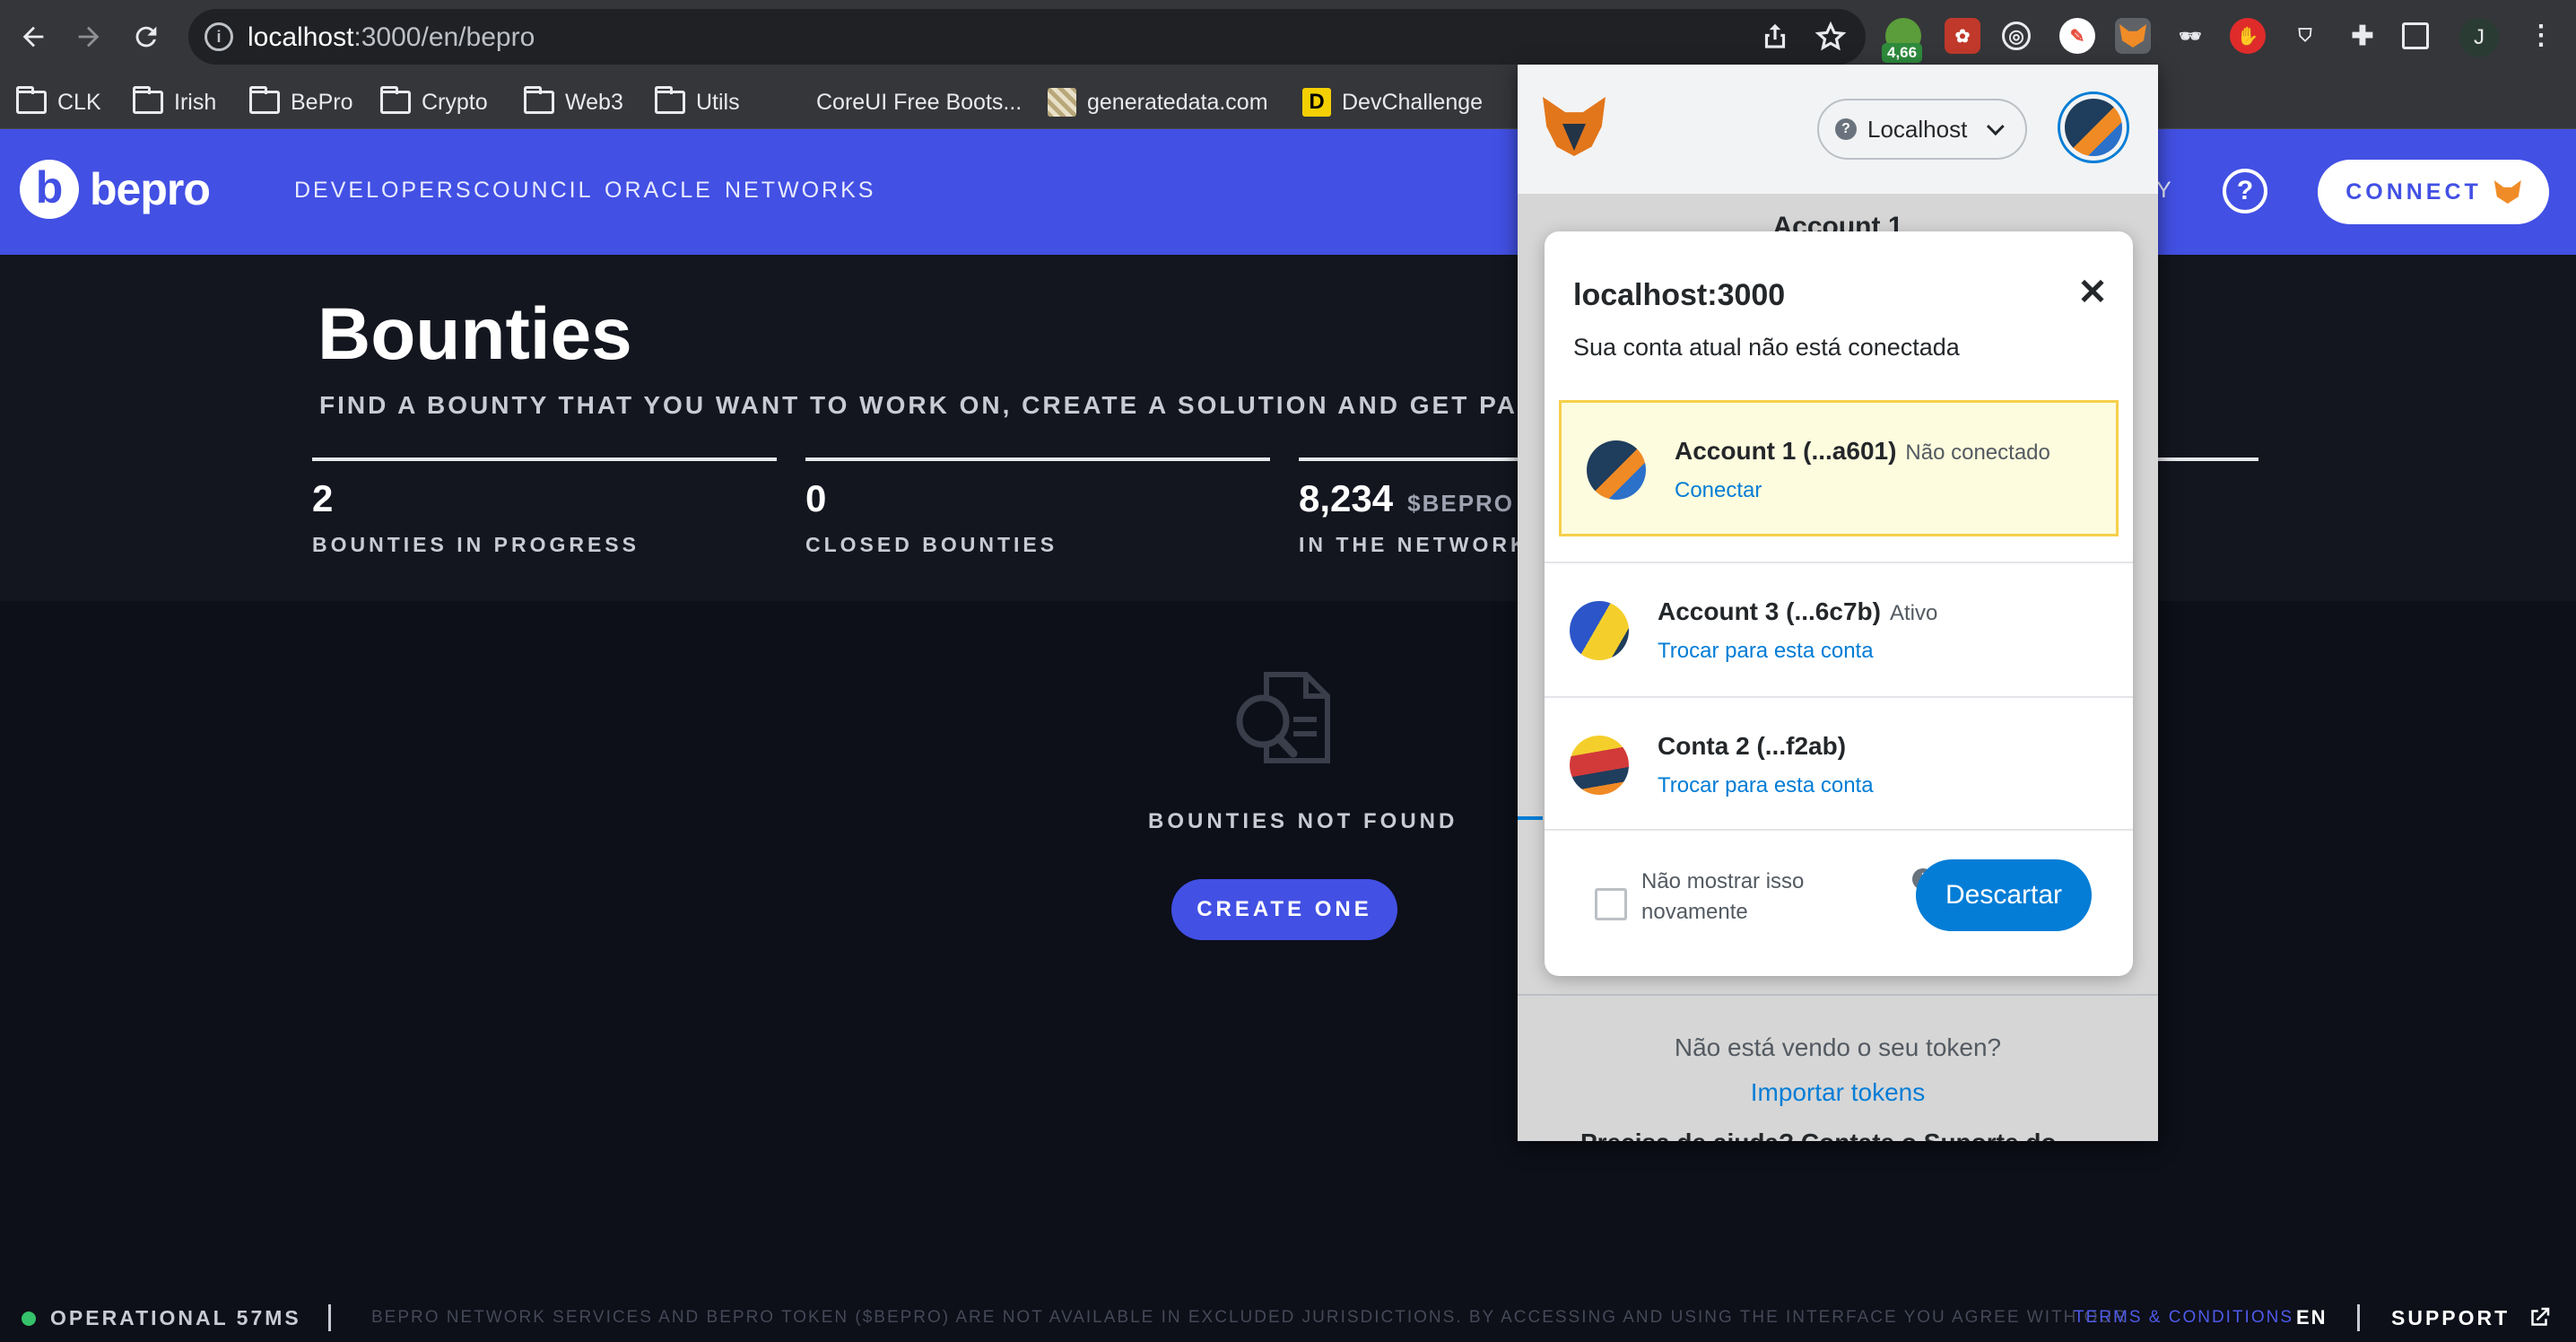 The image size is (2576, 1342). I want to click on page-title: Bounties, so click(475, 334).